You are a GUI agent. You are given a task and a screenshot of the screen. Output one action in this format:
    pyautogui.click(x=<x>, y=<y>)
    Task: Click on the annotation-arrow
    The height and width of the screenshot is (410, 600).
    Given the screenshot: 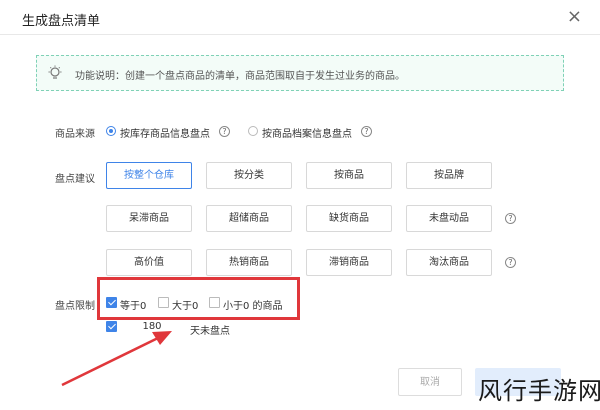 What is the action you would take?
    pyautogui.click(x=116, y=359)
    